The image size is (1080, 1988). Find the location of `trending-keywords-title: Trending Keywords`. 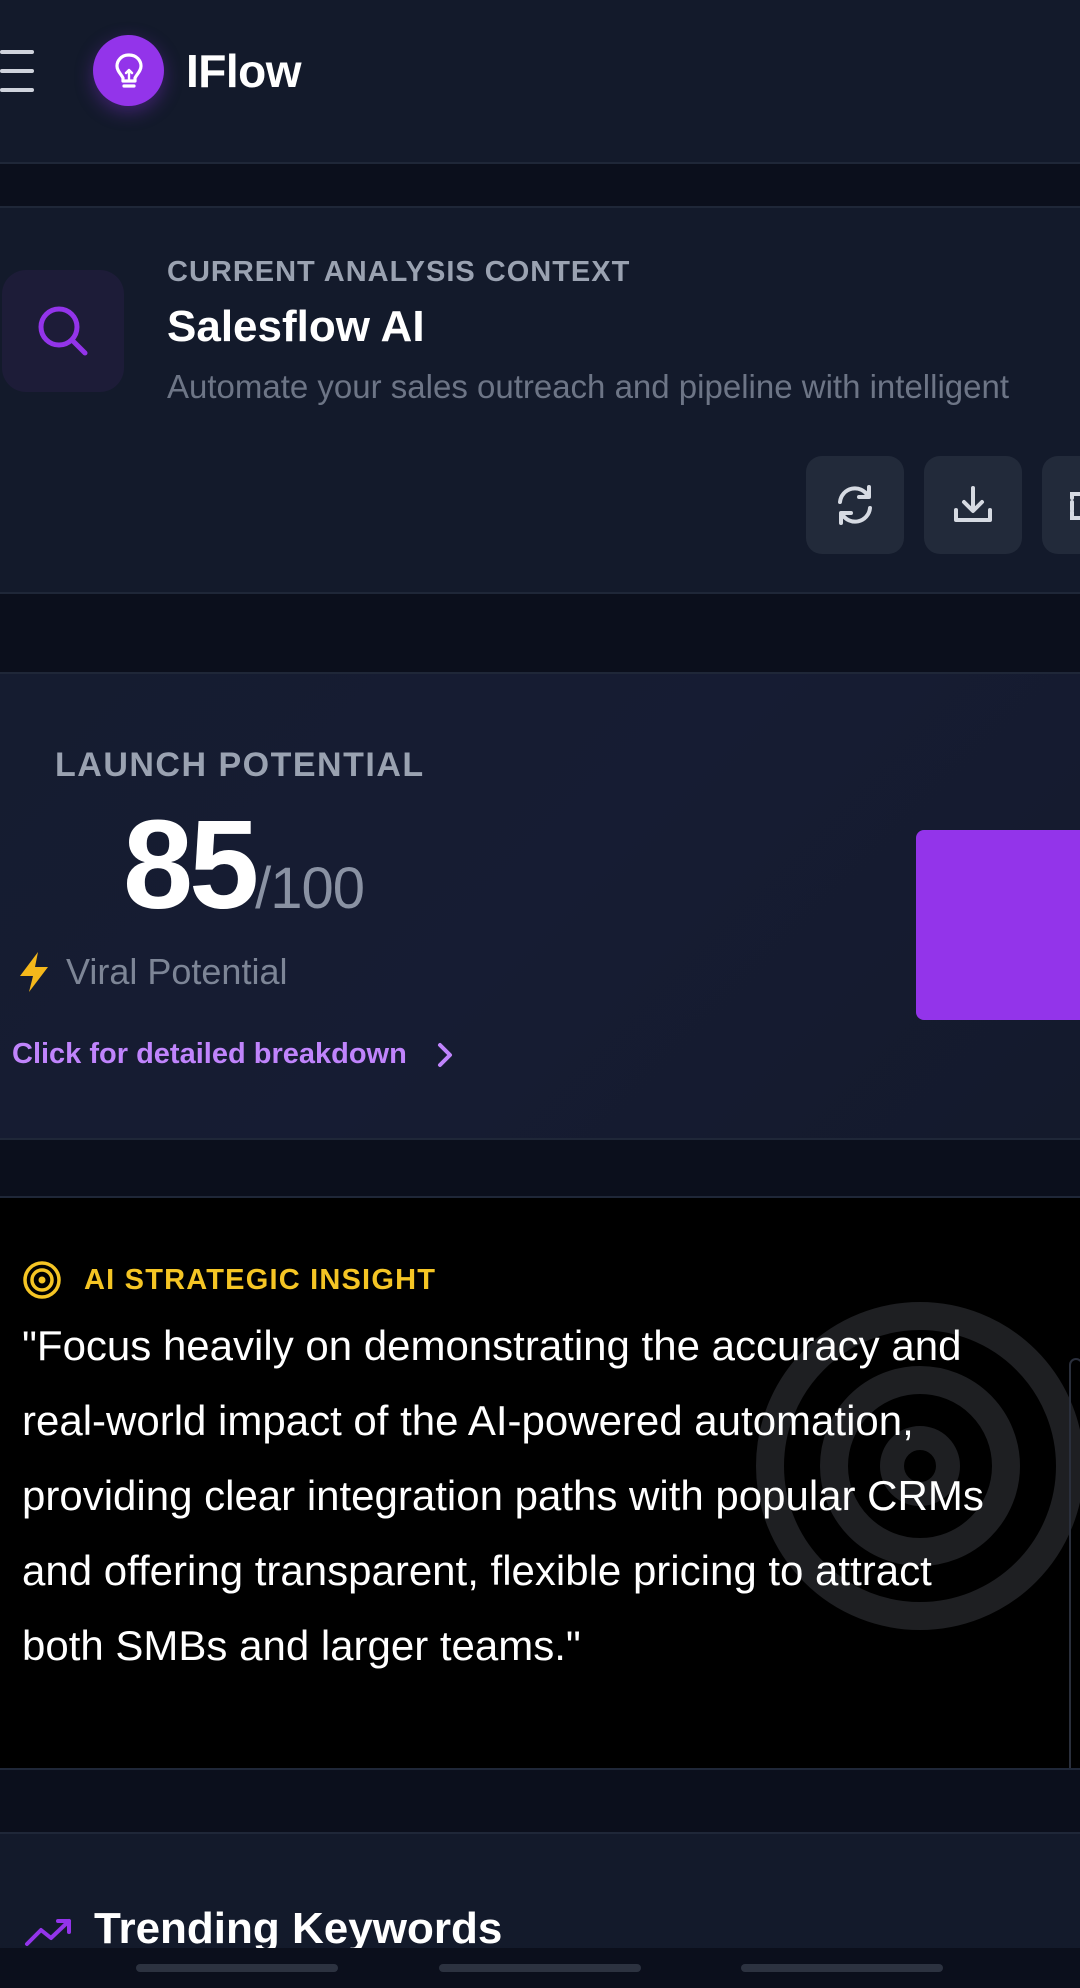

trending-keywords-title: Trending Keywords is located at coordinates (298, 1928).